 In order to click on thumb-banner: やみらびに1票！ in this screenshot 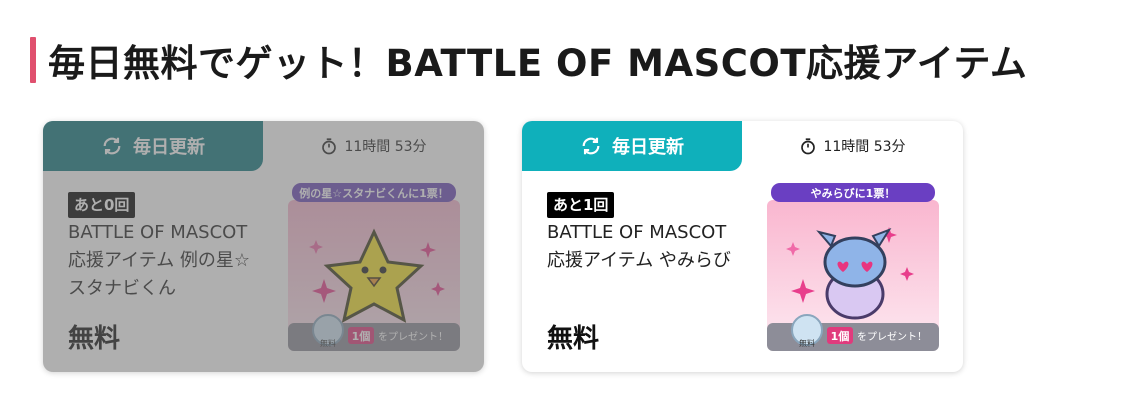, I will do `click(853, 193)`.